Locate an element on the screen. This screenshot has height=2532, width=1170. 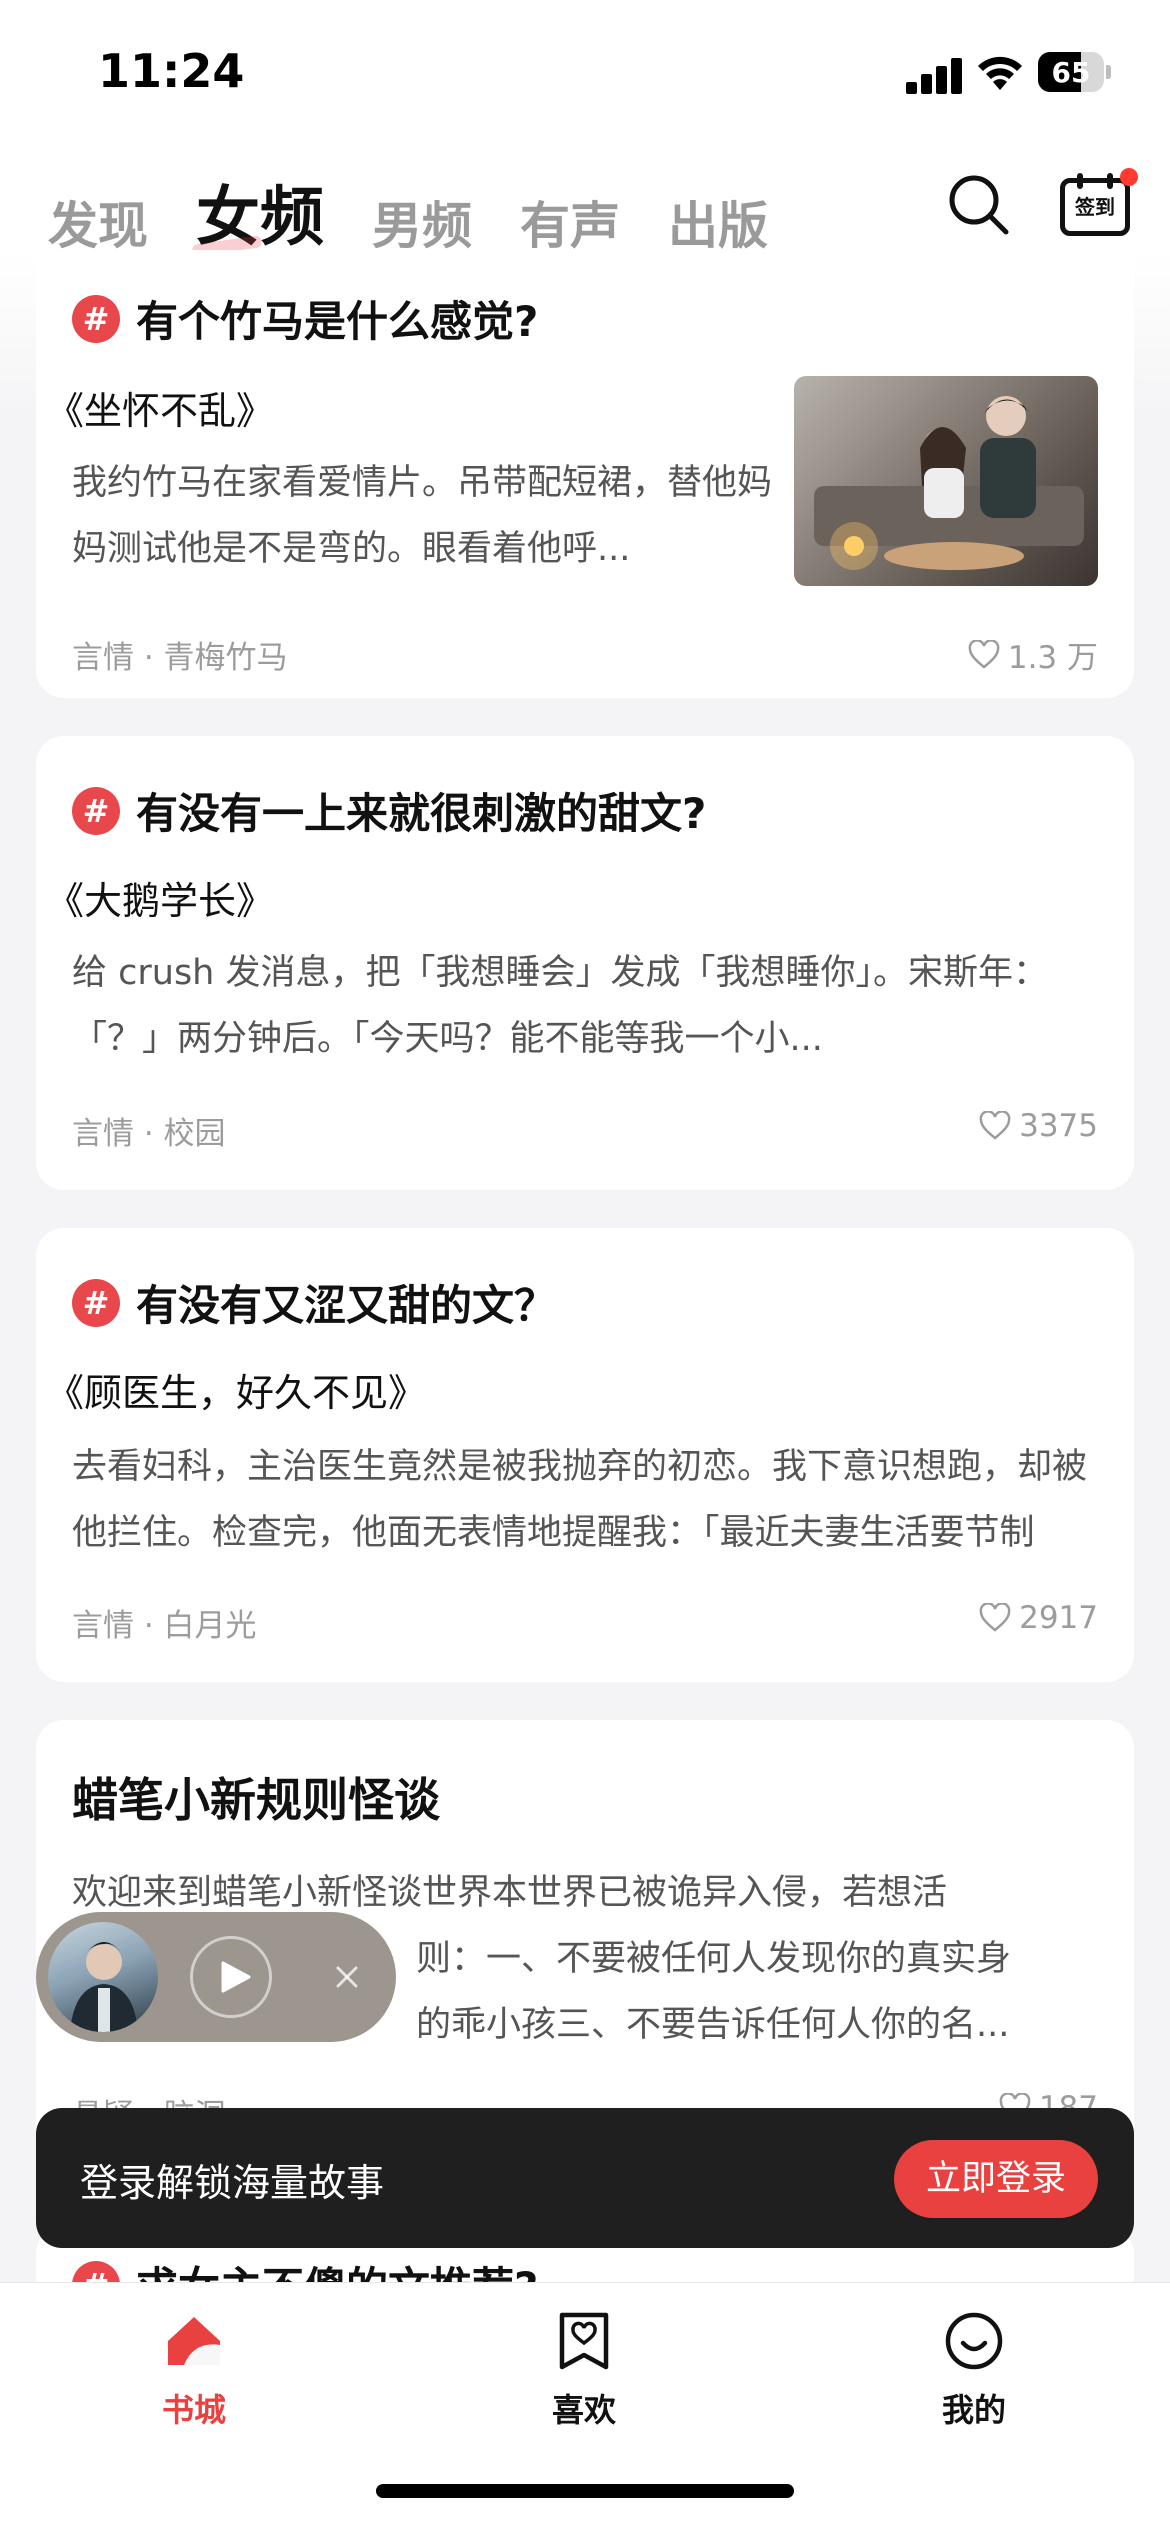
category-tabs: 发现 女频 男频 有声 出版 is located at coordinates (408, 213).